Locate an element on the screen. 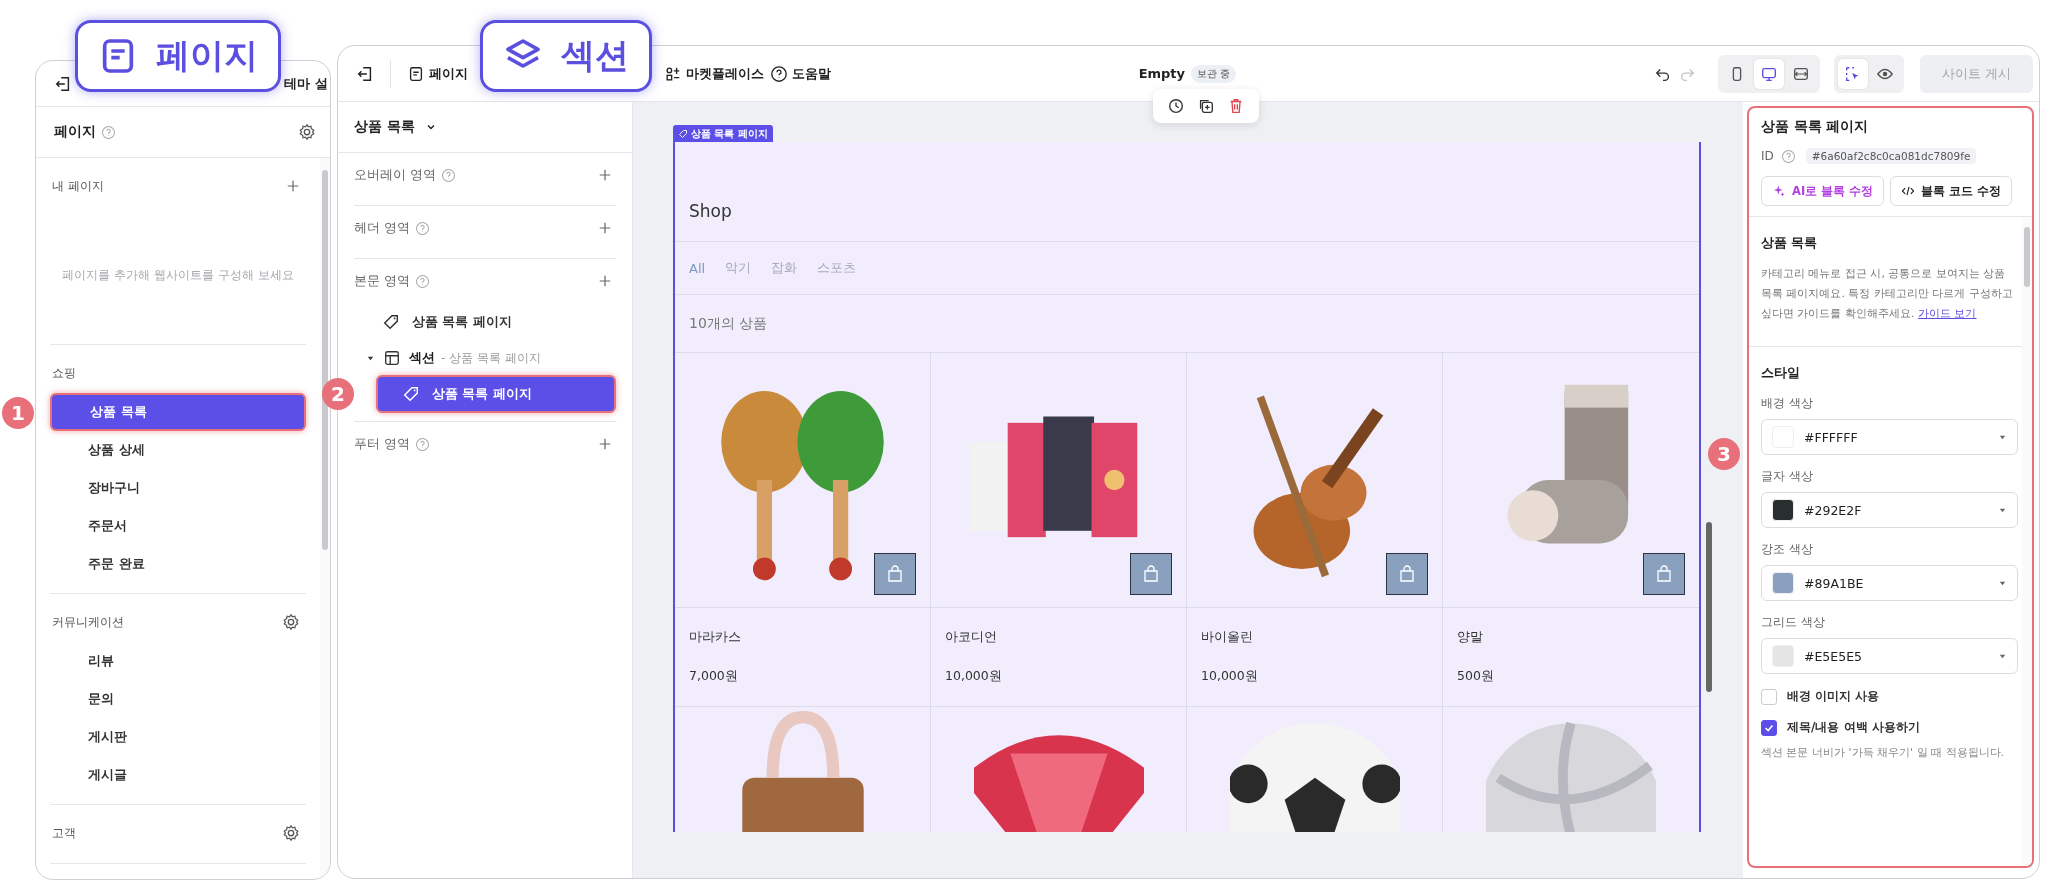 This screenshot has height=882, width=2048. group-label: 내 페이지 is located at coordinates (78, 186).